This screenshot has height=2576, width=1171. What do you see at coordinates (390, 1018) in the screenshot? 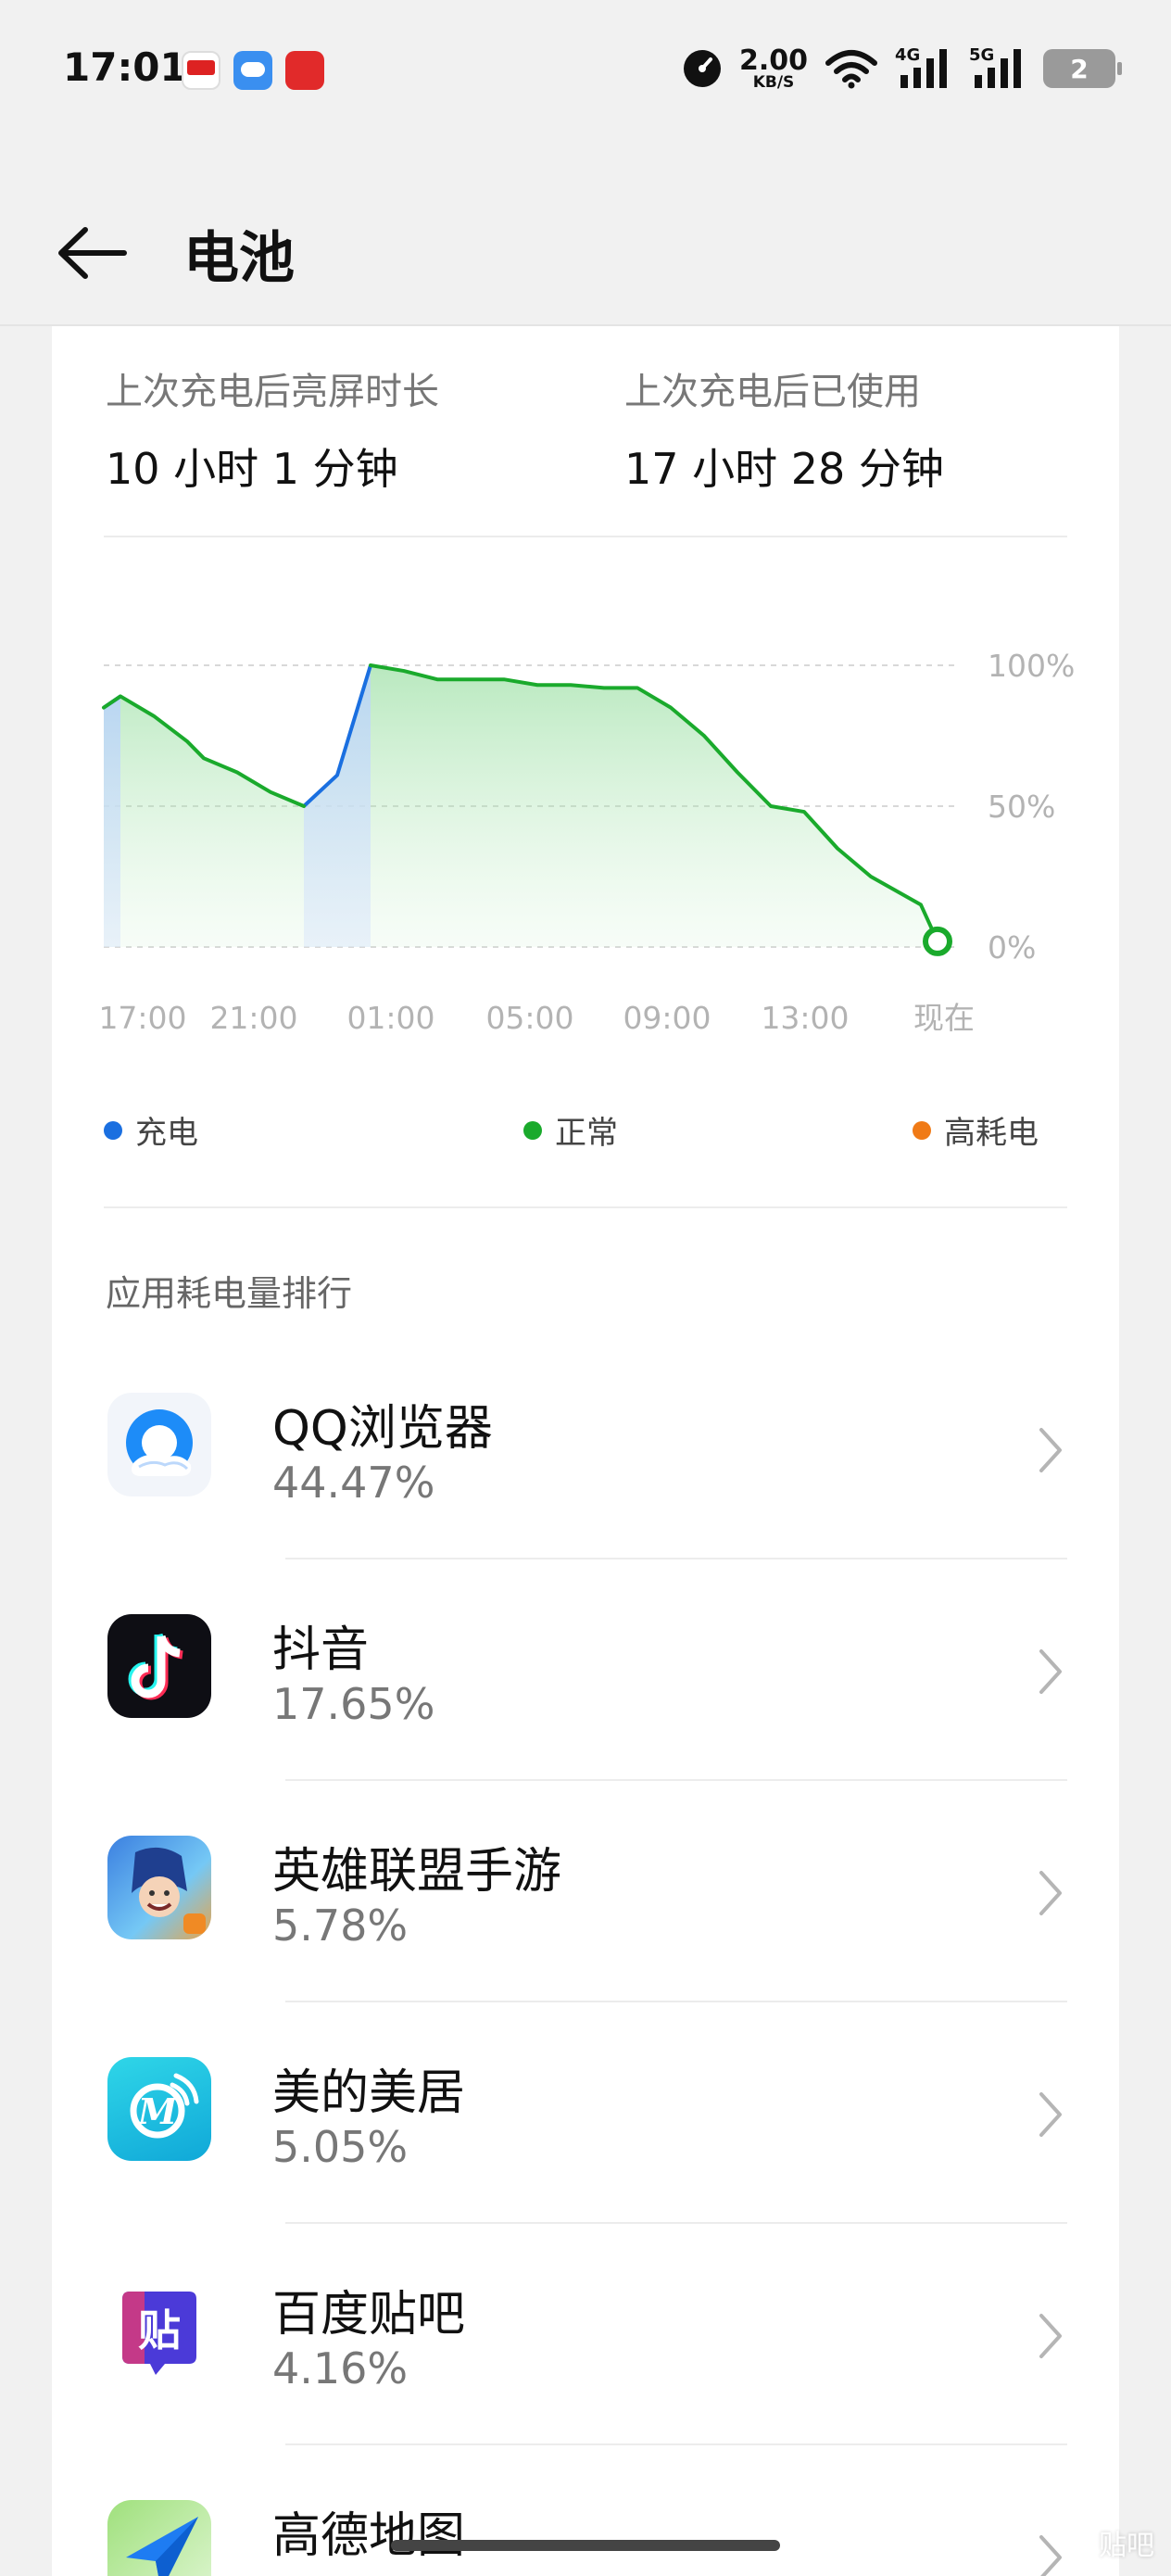
I see `x-tick-label: 01:00` at bounding box center [390, 1018].